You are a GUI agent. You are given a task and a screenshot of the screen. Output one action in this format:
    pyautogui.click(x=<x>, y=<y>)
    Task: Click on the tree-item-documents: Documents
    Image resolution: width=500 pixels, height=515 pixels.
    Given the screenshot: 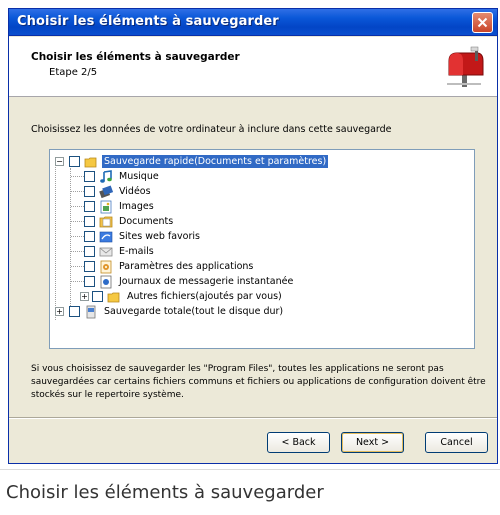 What is the action you would take?
    pyautogui.click(x=129, y=221)
    